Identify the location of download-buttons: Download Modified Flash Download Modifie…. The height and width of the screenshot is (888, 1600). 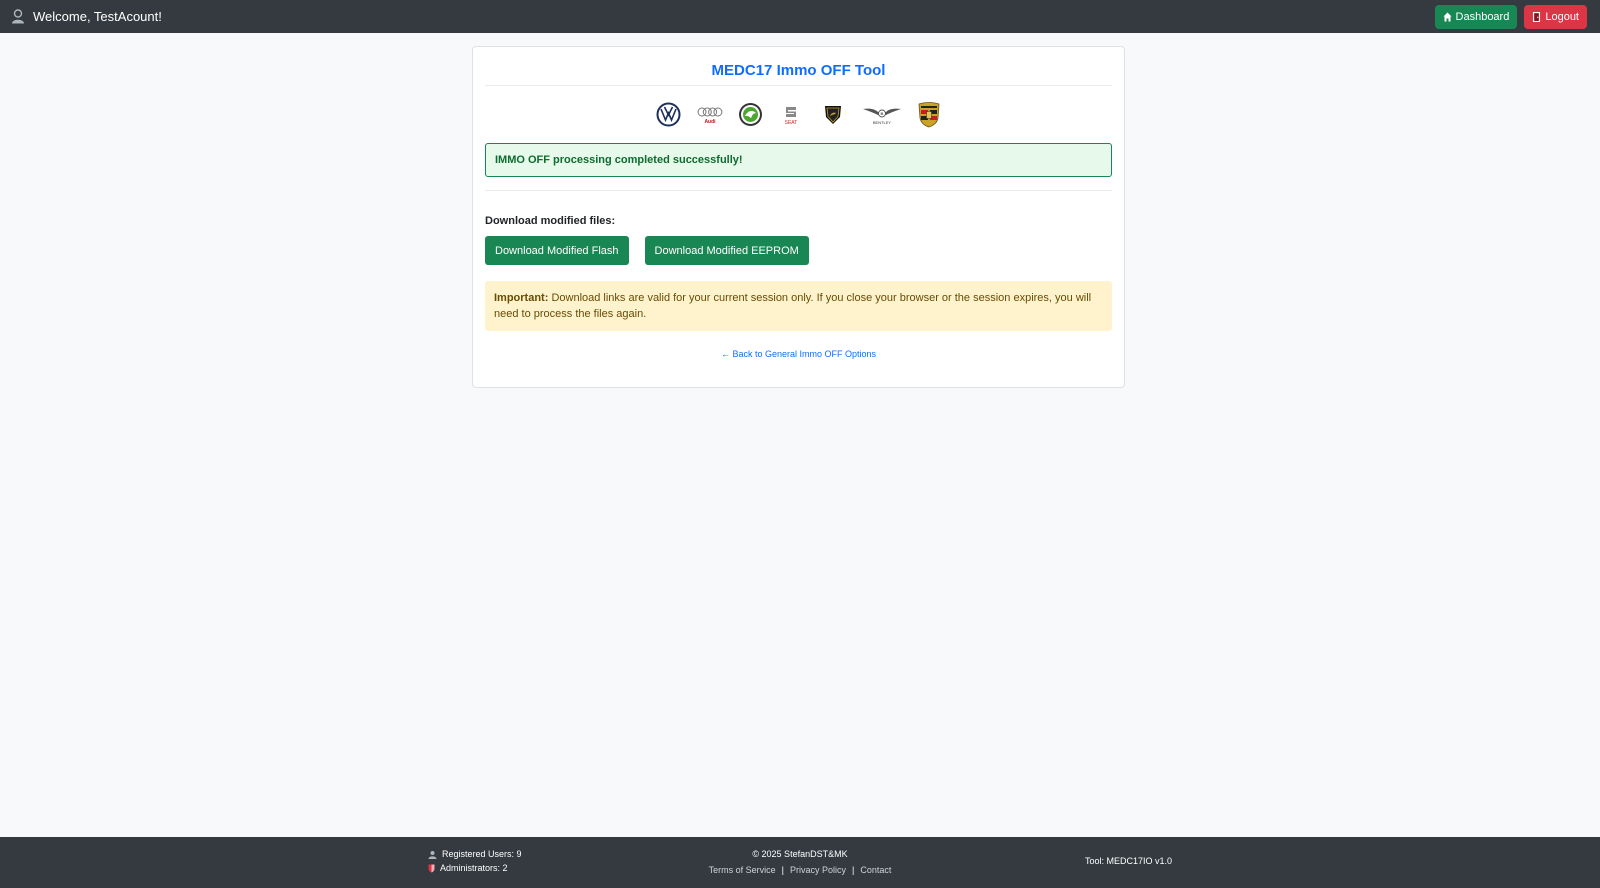
(798, 250).